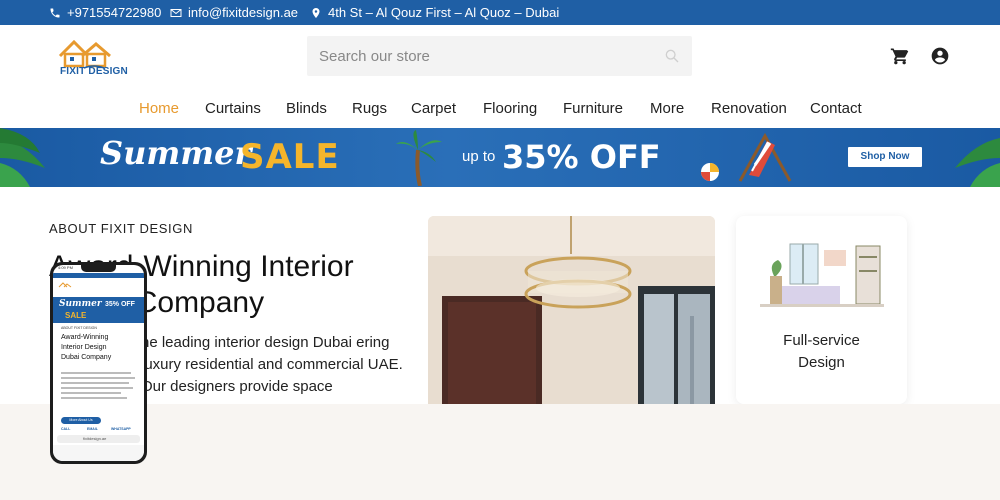 The image size is (1000, 500). Describe the element at coordinates (306, 108) in the screenshot. I see `nav-blinds: Blinds` at that location.